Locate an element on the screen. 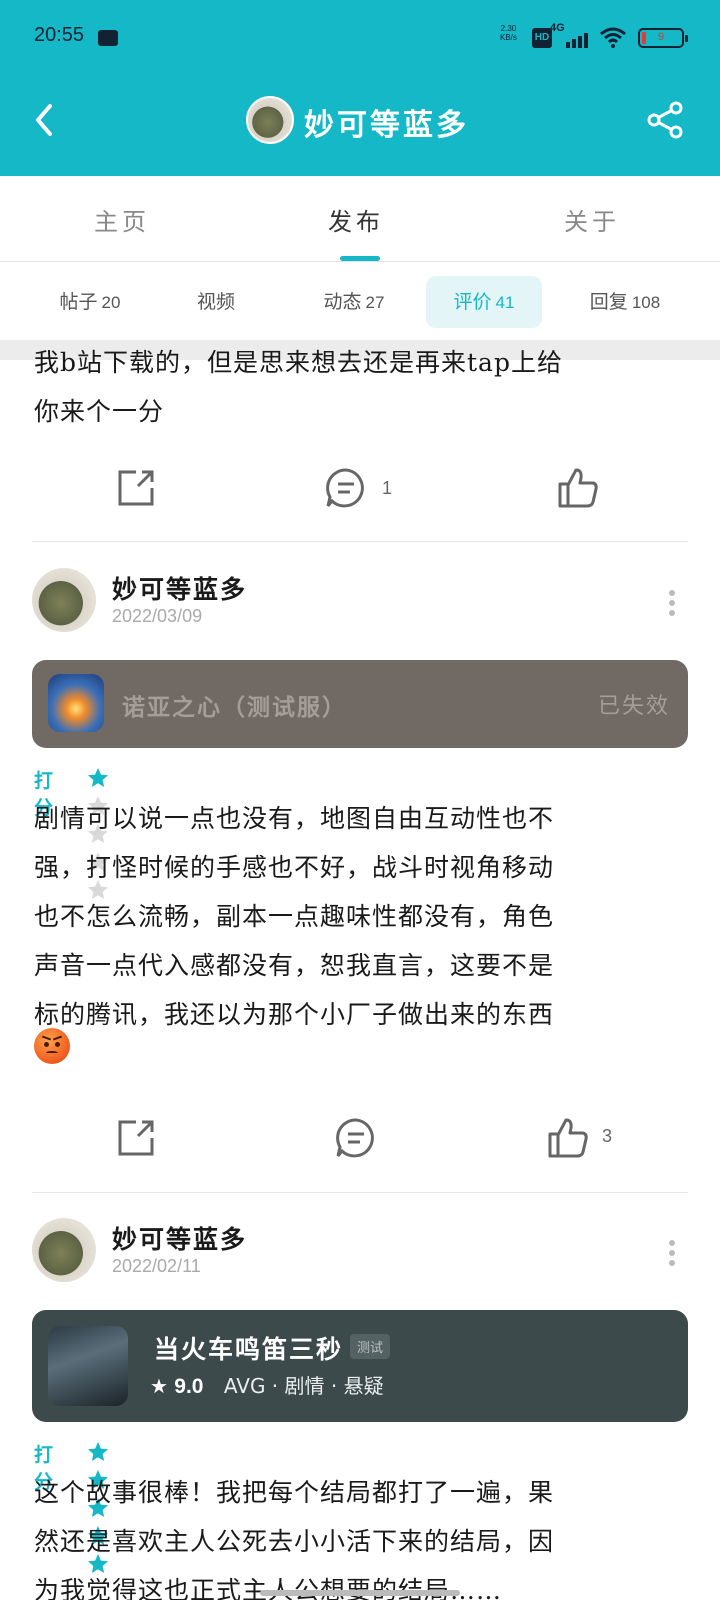 The width and height of the screenshot is (720, 1600). profile-tabs: 主页 发布 关于 is located at coordinates (360, 219).